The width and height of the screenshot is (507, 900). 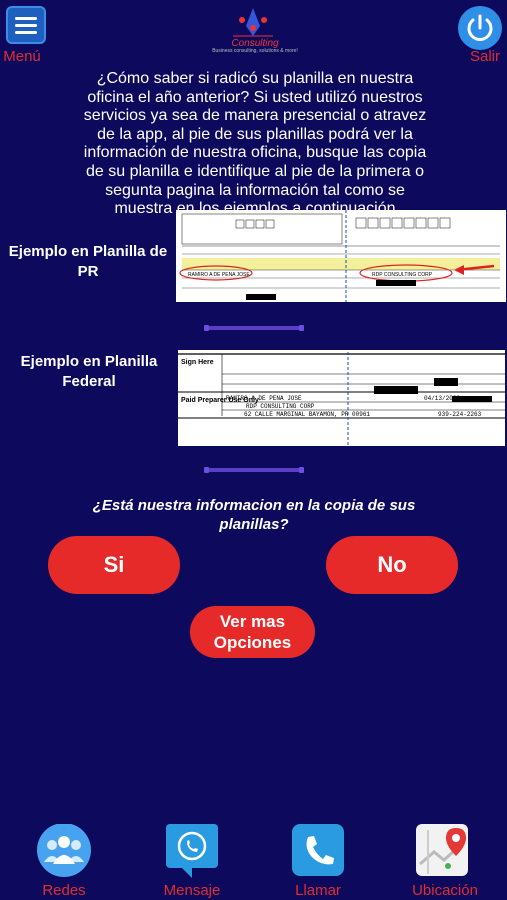 I want to click on nav-ubicacion-label: Ubicación, so click(x=445, y=890).